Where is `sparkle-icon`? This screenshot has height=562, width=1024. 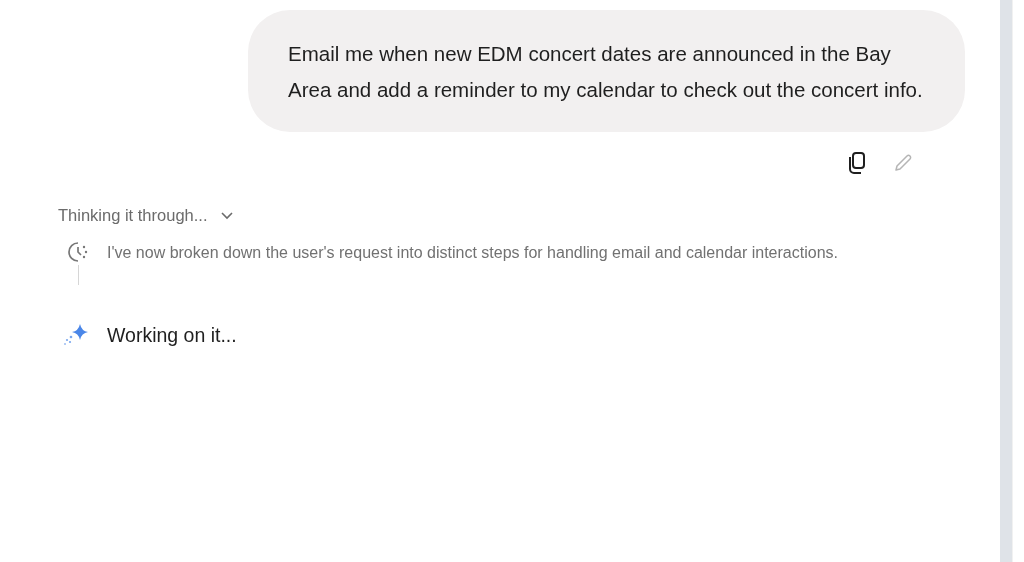 sparkle-icon is located at coordinates (76, 335).